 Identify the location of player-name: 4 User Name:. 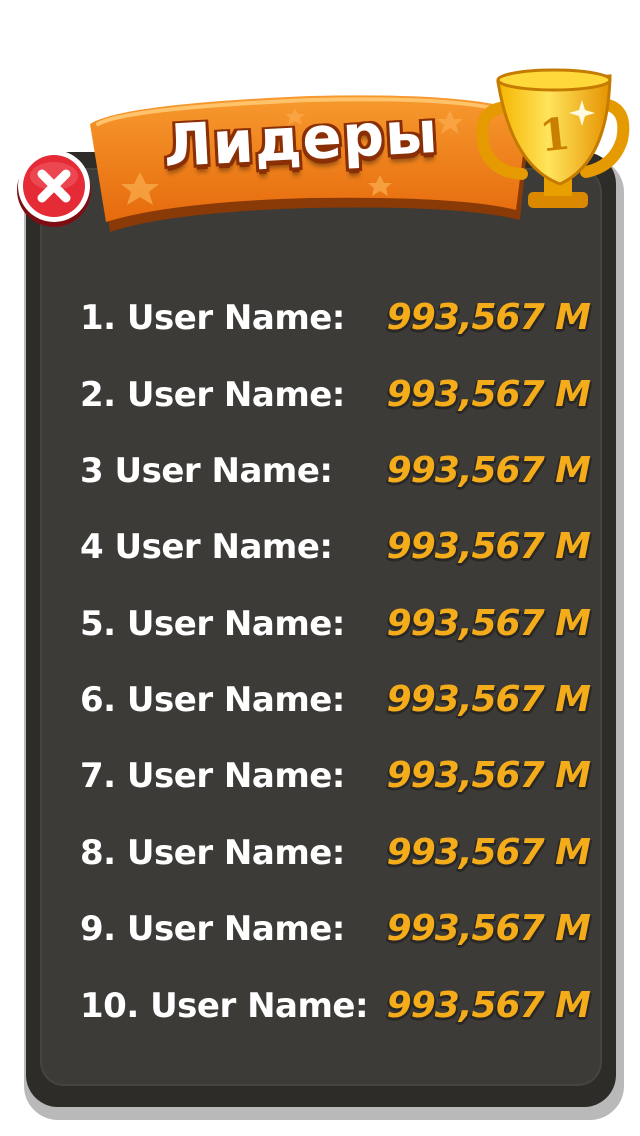
(206, 547).